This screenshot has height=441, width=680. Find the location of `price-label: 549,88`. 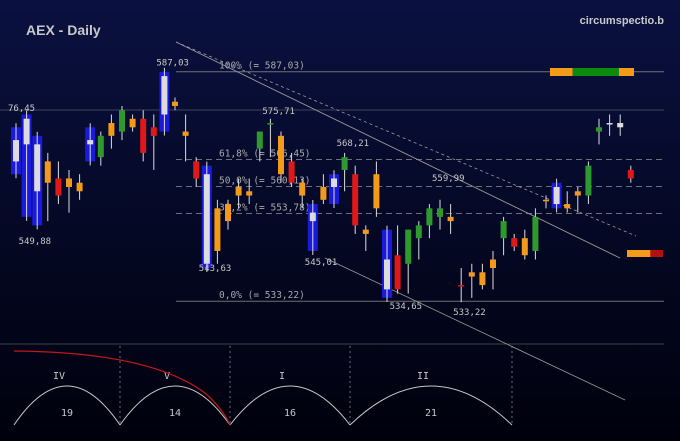

price-label: 549,88 is located at coordinates (35, 242).